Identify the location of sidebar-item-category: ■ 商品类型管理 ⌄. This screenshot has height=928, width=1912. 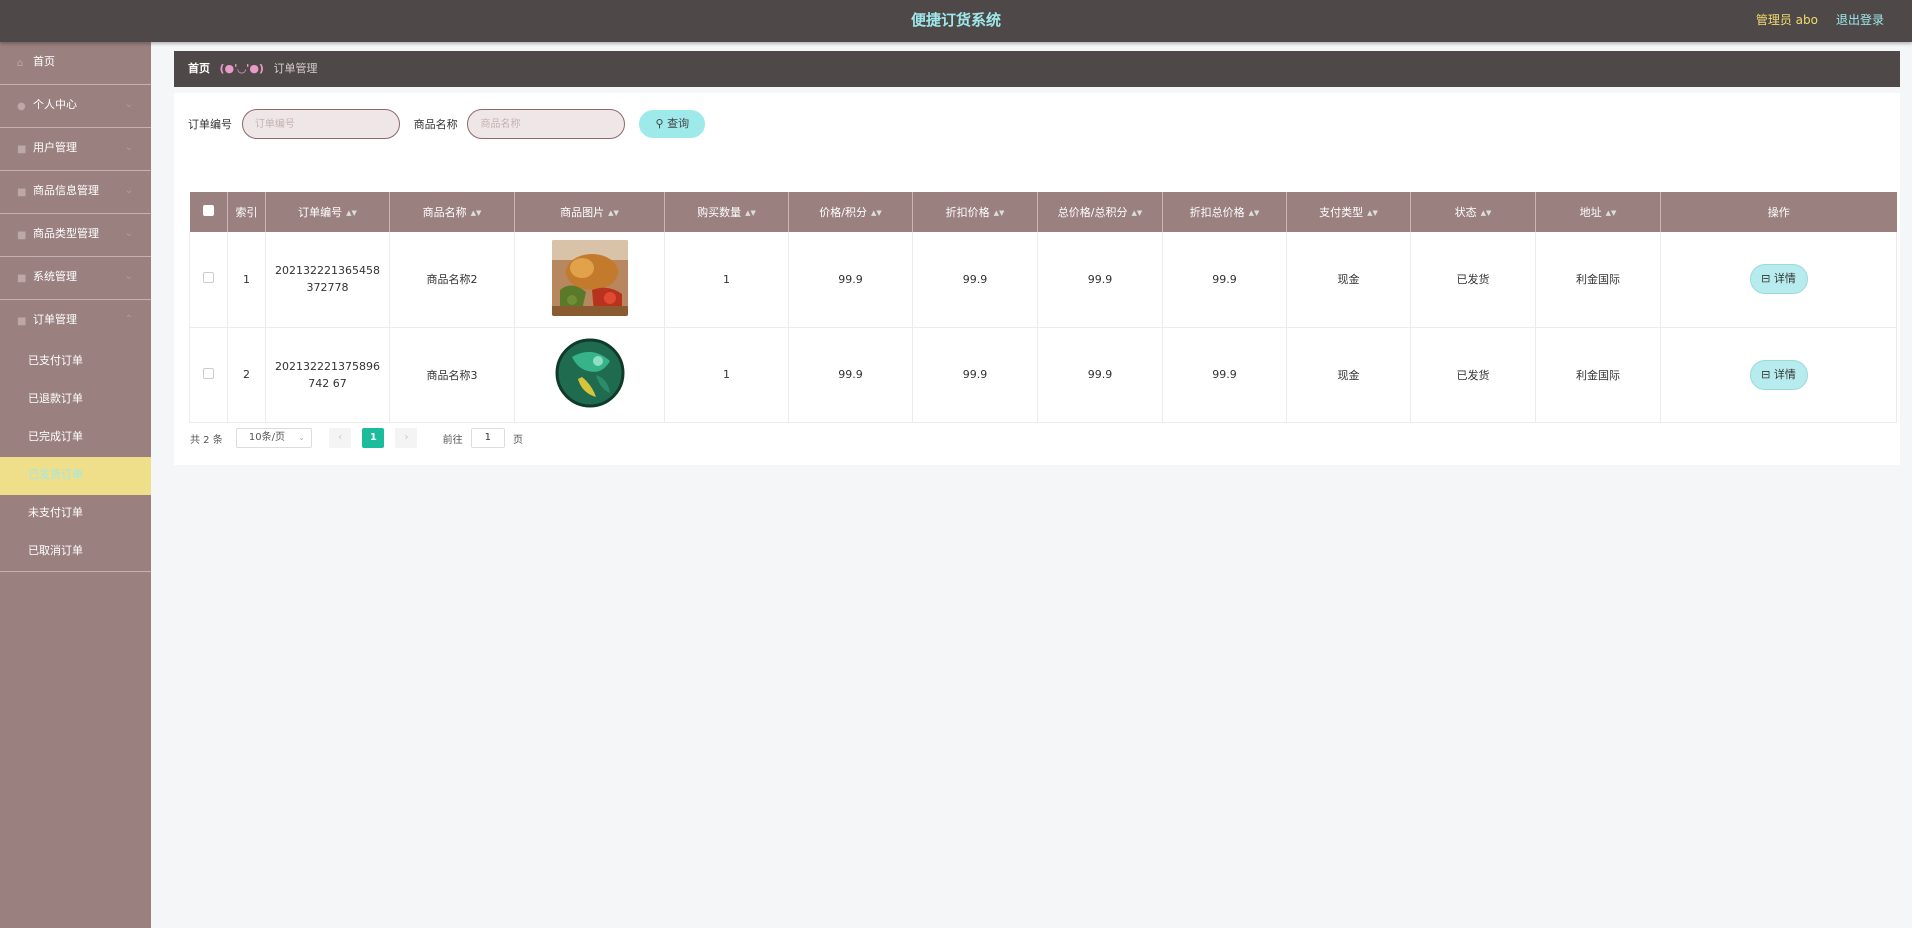
(75, 235).